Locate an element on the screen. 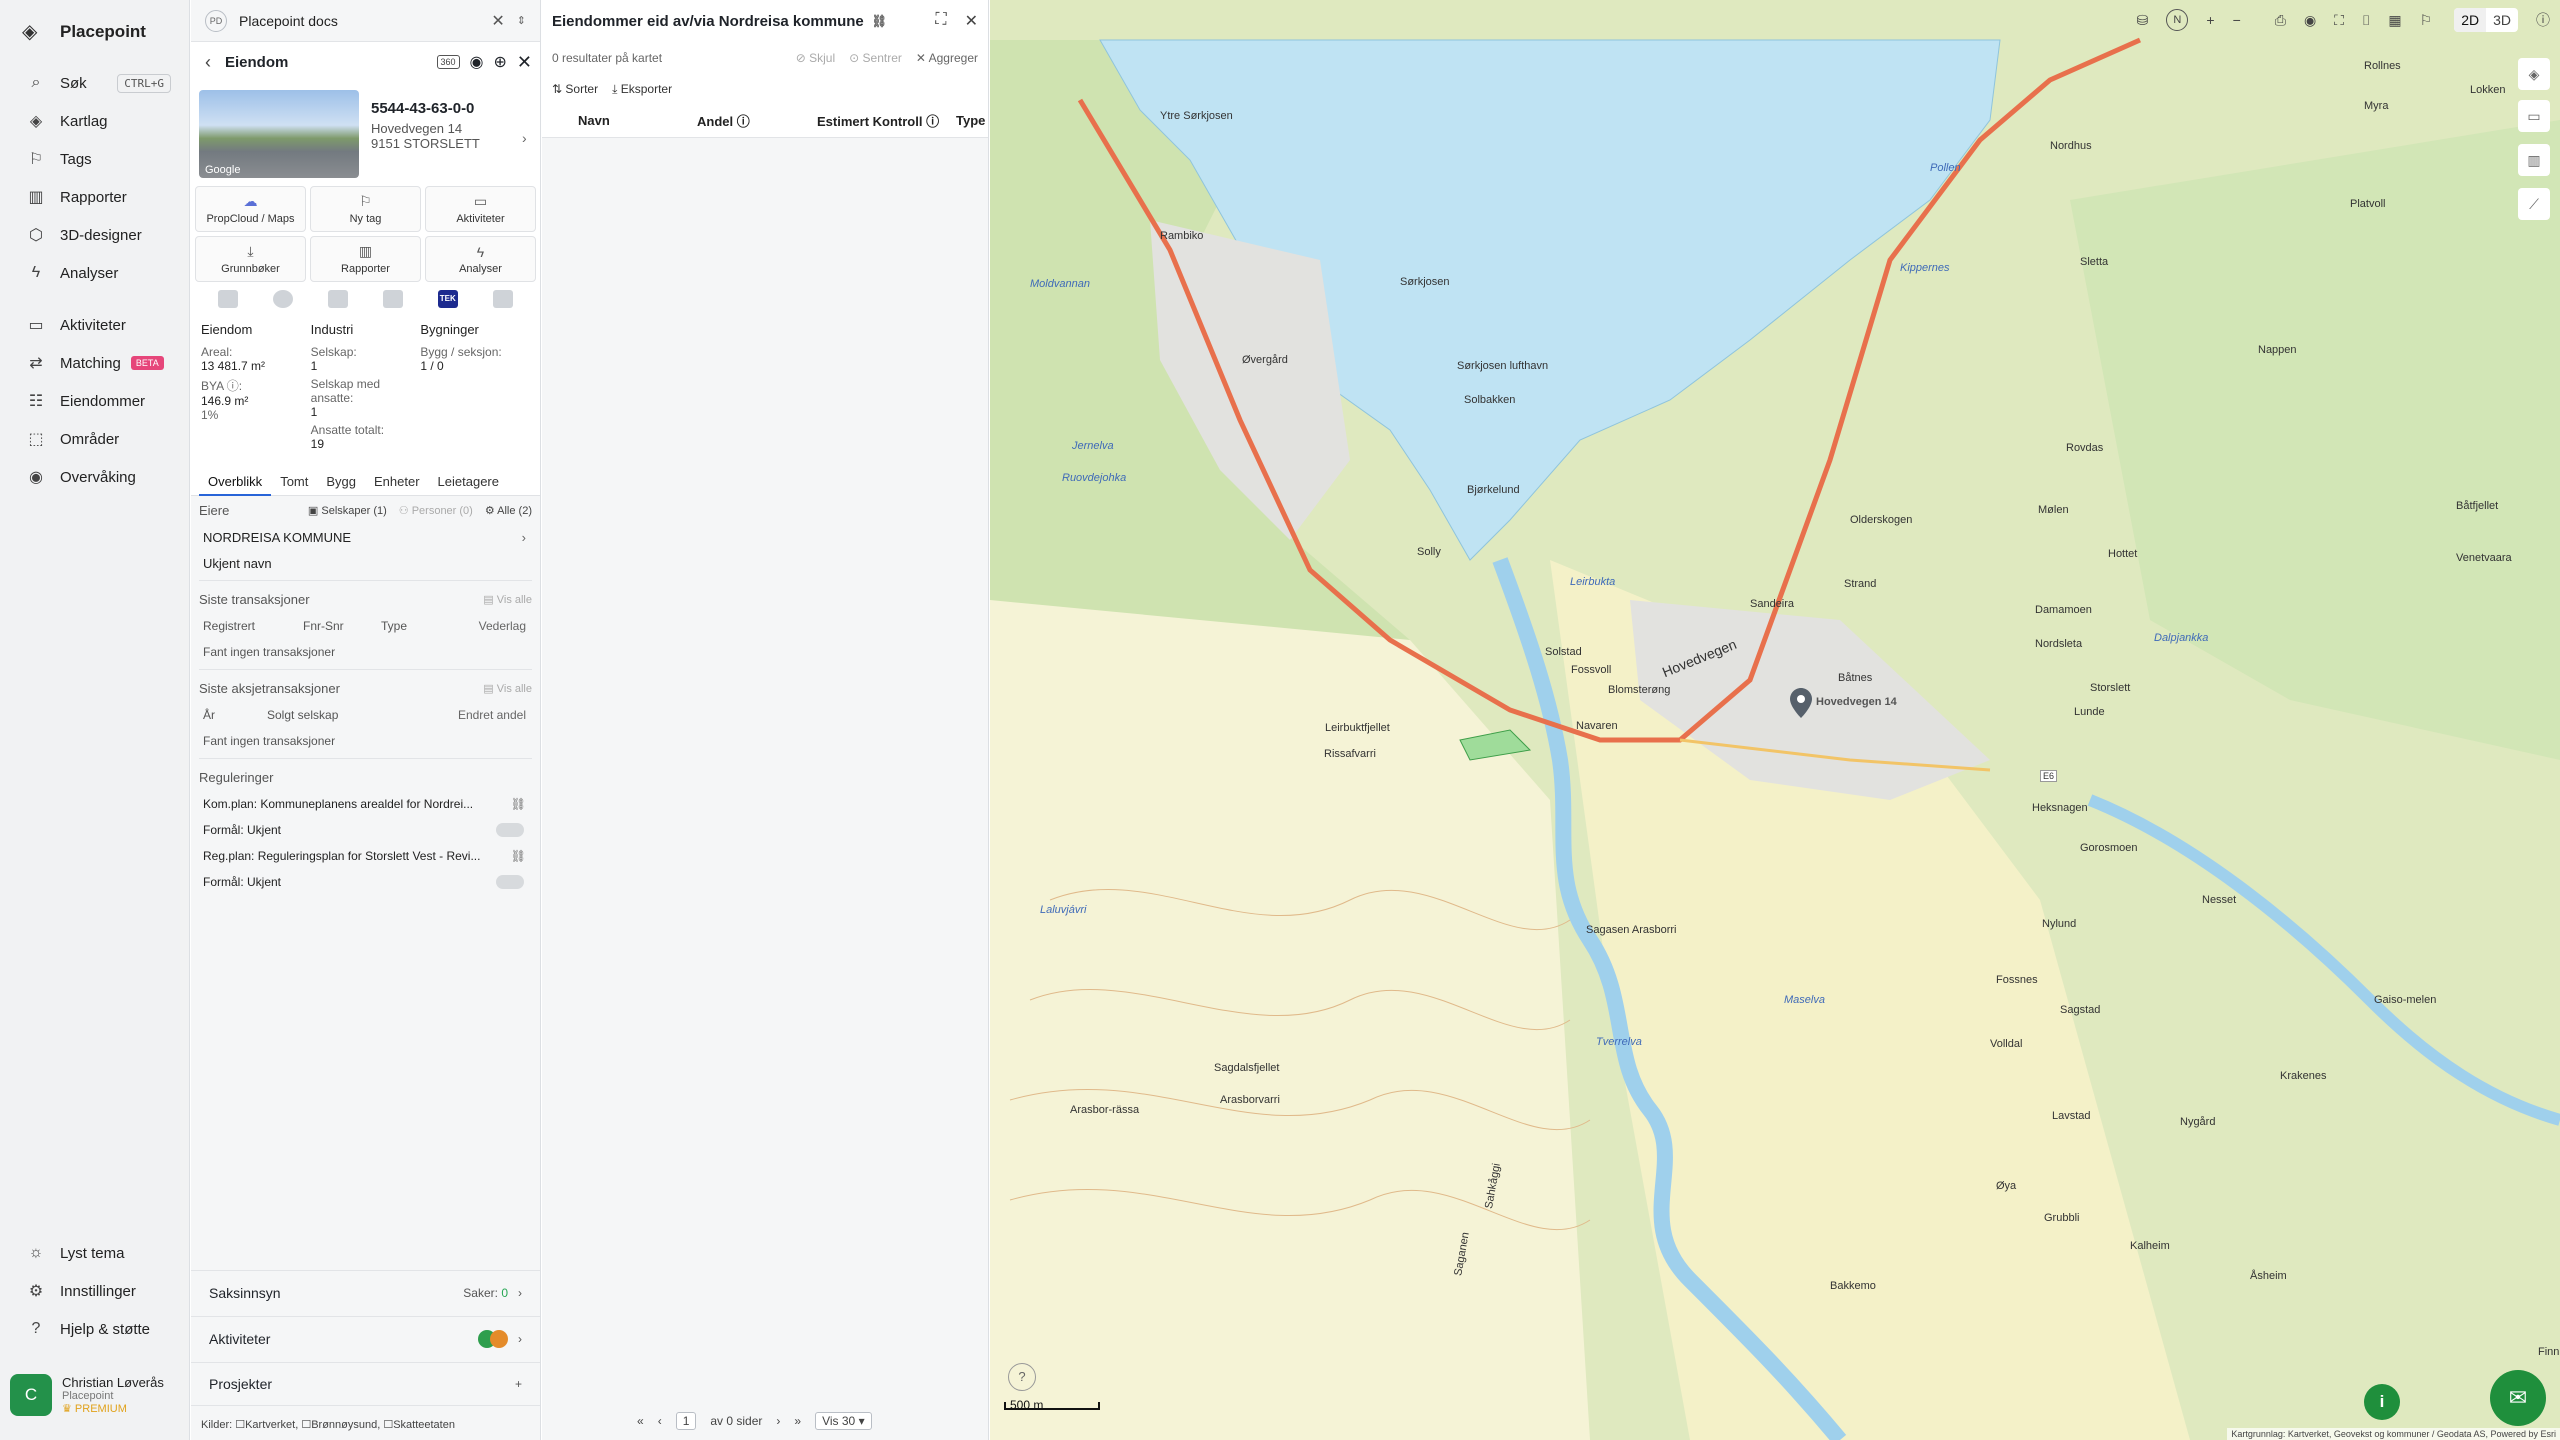 Image resolution: width=2560 pixels, height=1440 pixels. bucket-icon: ⛁ is located at coordinates (2143, 20).